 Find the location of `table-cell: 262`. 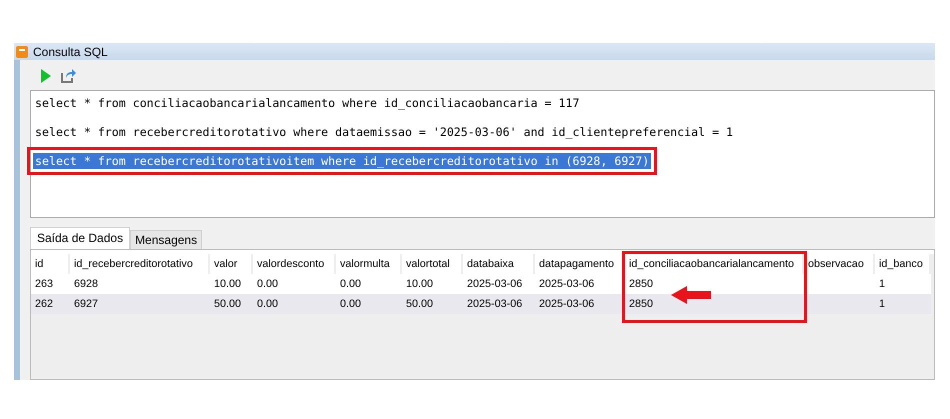

table-cell: 262 is located at coordinates (50, 304).